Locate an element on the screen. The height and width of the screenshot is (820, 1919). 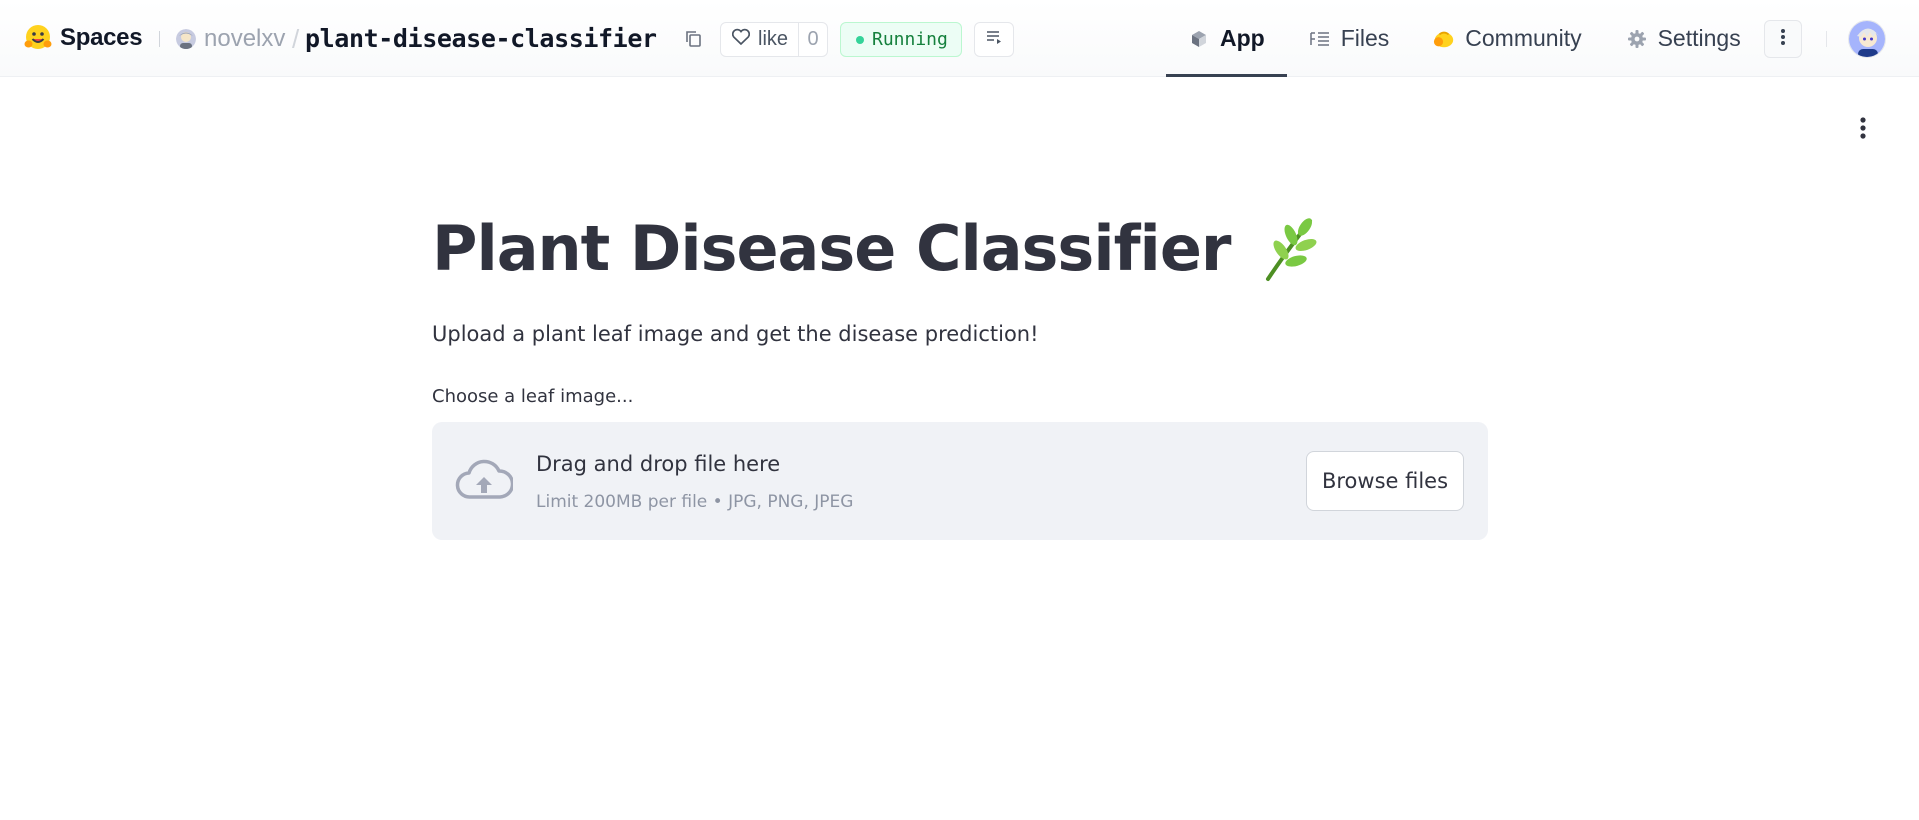
tab-label: Community is located at coordinates (1523, 38).